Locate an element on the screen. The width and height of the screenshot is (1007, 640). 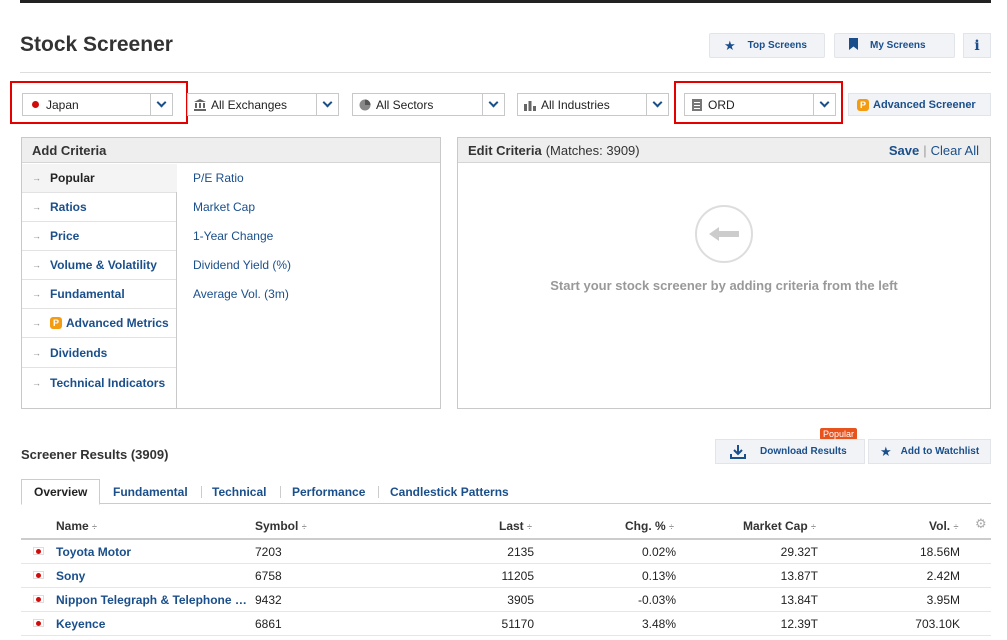
stock-name: Sony is located at coordinates (152, 576).